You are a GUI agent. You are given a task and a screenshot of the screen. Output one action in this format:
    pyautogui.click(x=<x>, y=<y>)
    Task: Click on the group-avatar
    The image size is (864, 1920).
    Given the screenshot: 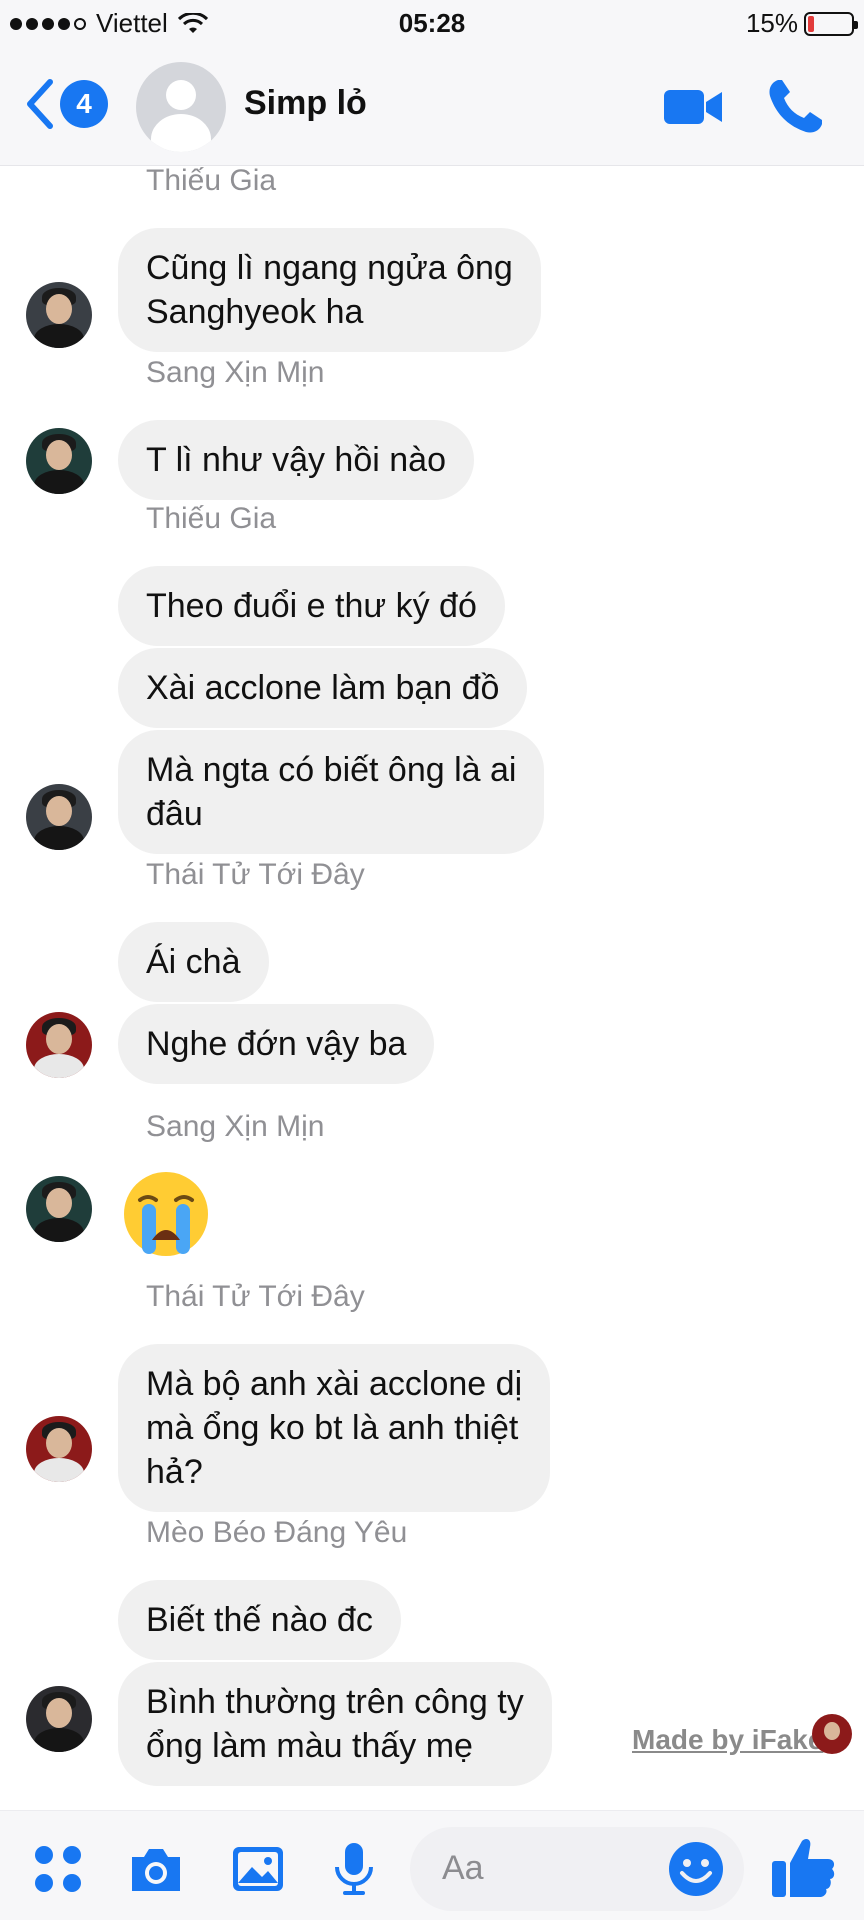 What is the action you would take?
    pyautogui.click(x=181, y=107)
    